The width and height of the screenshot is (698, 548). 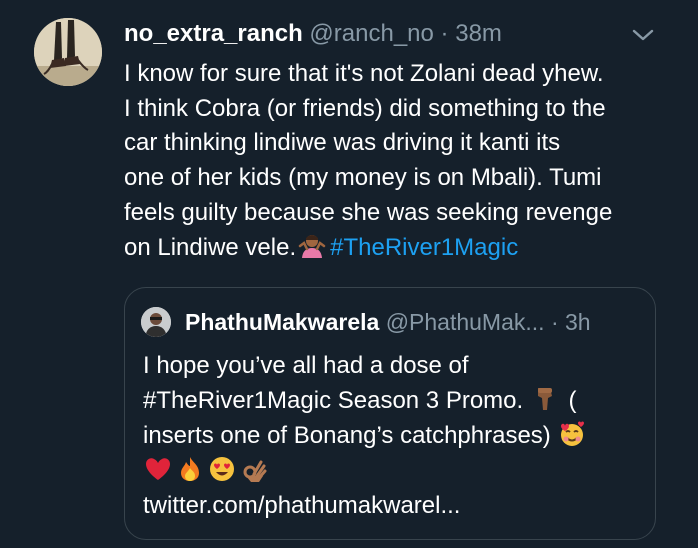 I want to click on quoted-timestamp: 3h, so click(x=578, y=322).